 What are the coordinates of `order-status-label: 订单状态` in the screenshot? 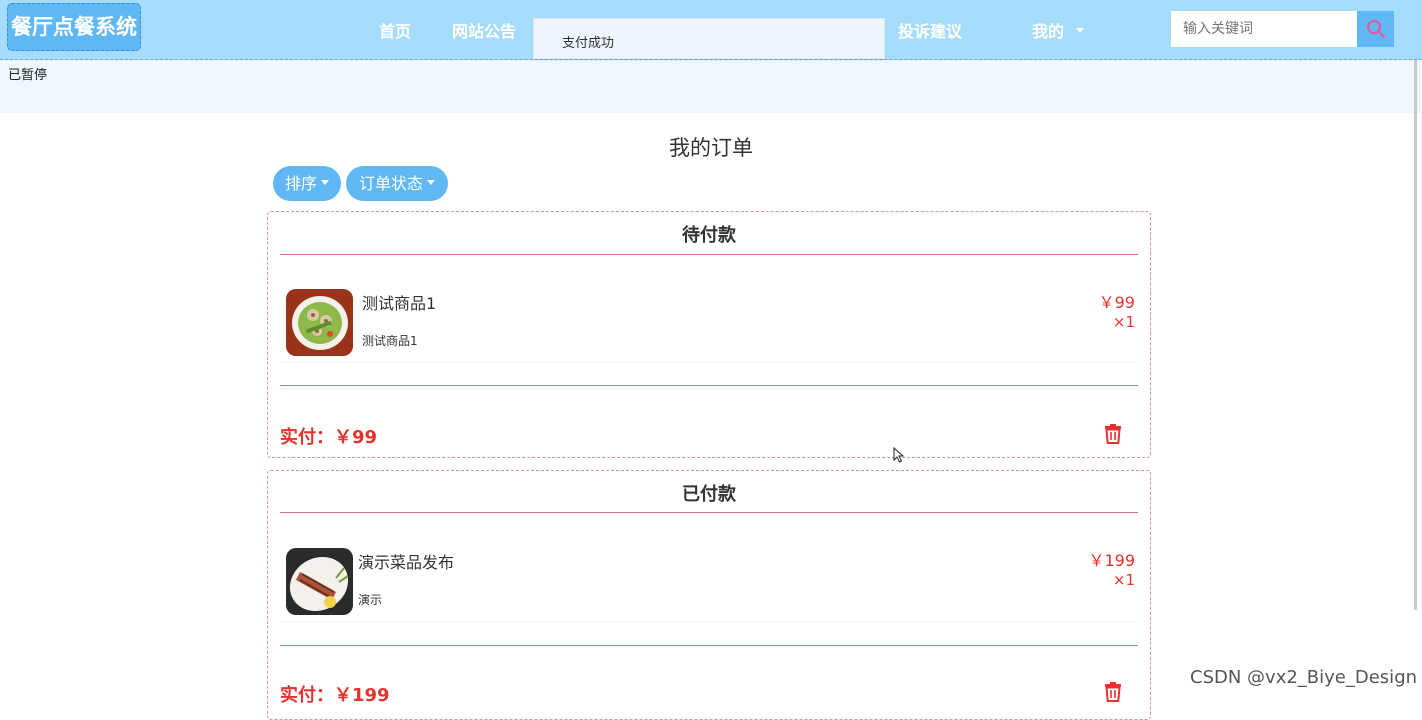 It's located at (390, 183).